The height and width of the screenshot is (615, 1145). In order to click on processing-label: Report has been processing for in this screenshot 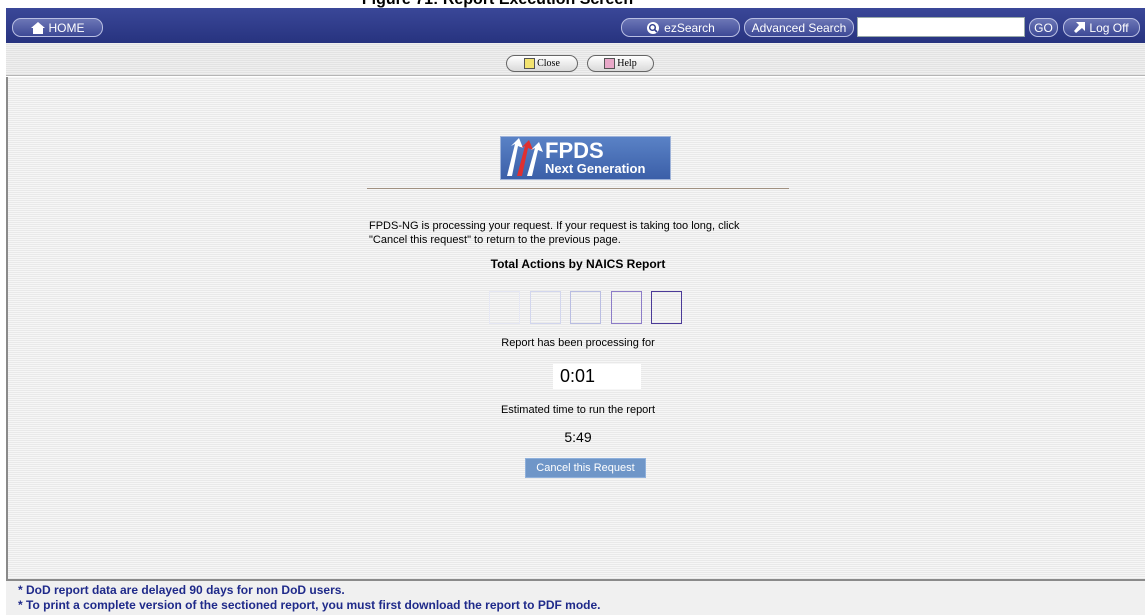, I will do `click(578, 343)`.